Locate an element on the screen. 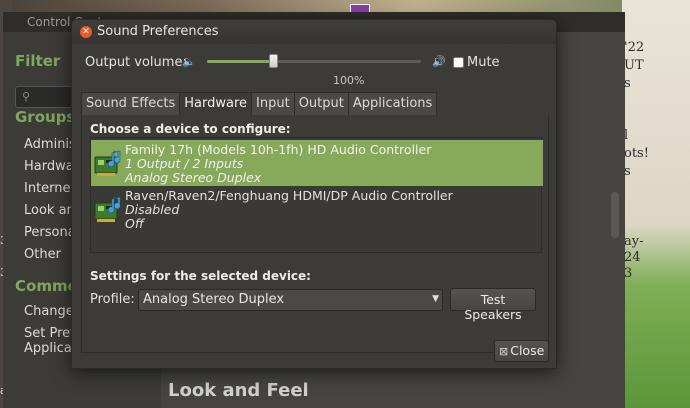 The image size is (690, 408). wallpaper-text: 3 is located at coordinates (628, 273).